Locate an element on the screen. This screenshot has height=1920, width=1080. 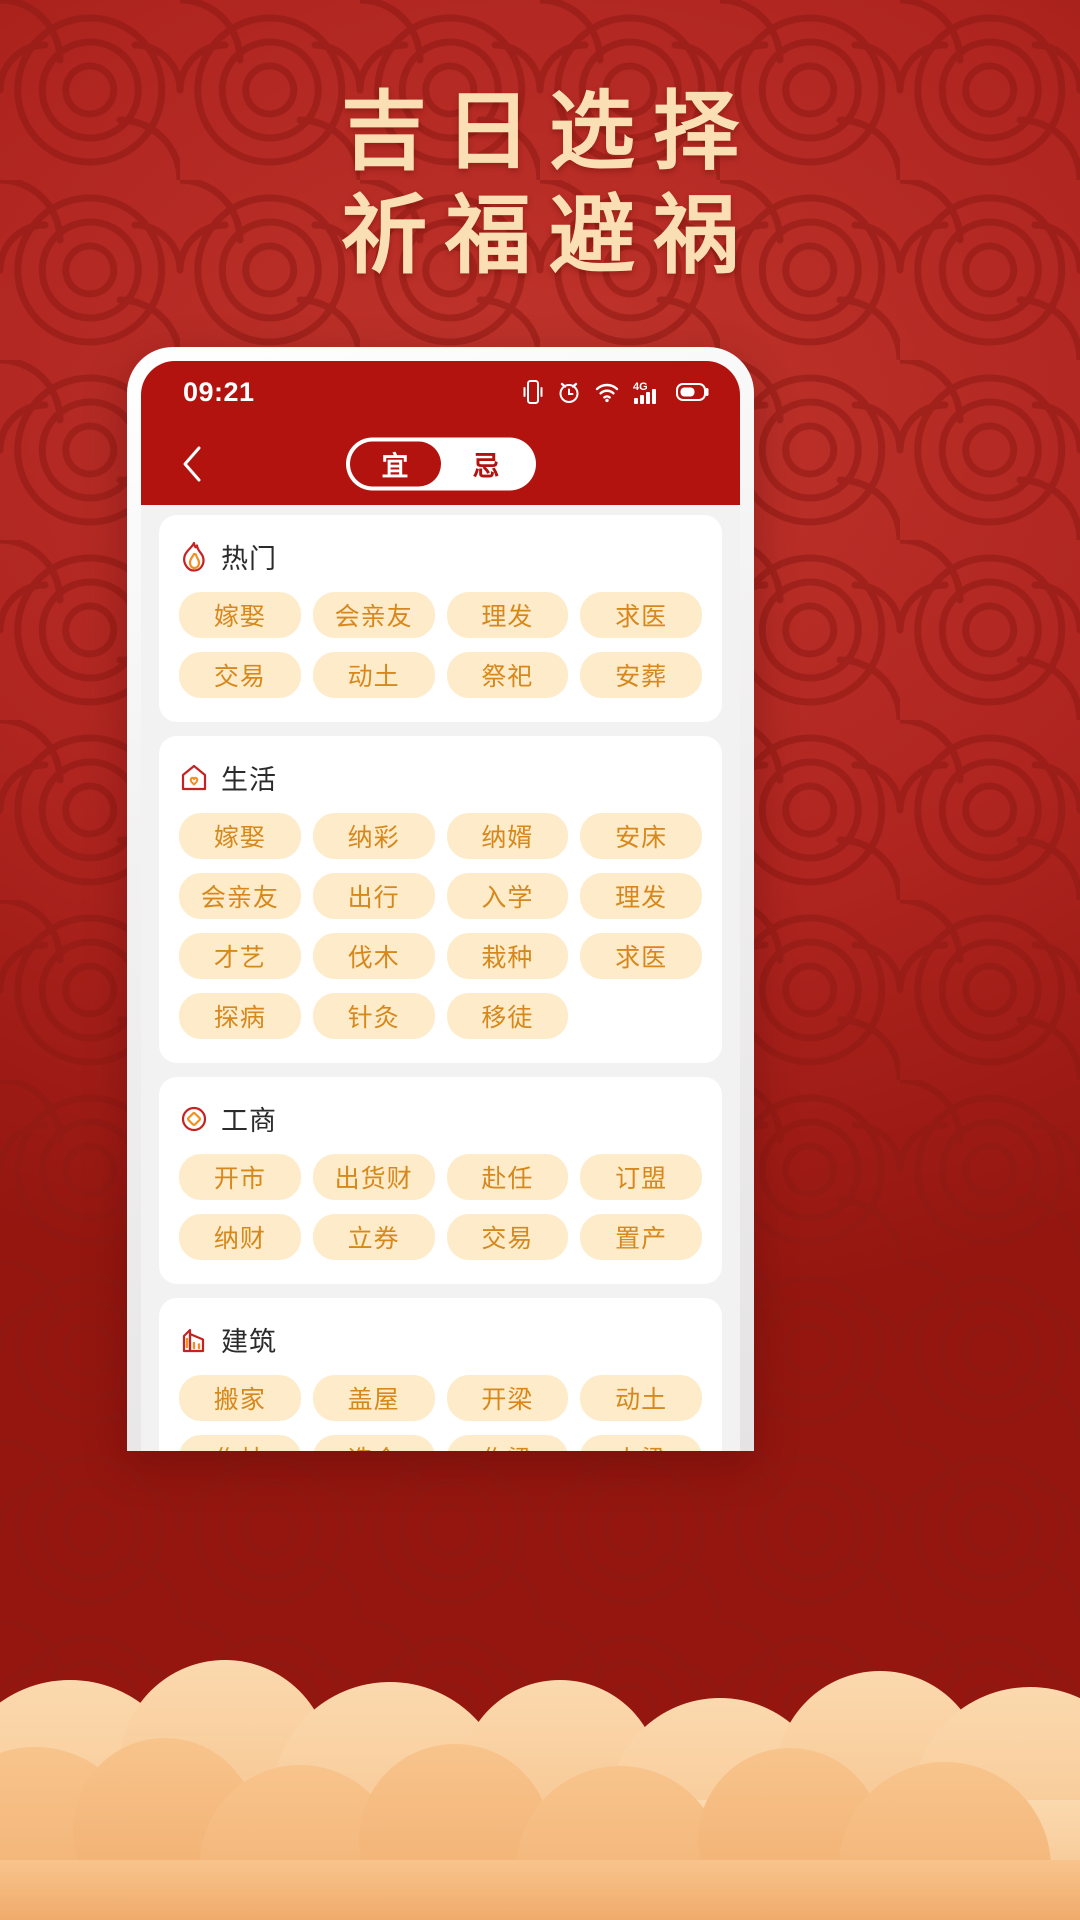
section-header: 热门 is located at coordinates (440, 556).